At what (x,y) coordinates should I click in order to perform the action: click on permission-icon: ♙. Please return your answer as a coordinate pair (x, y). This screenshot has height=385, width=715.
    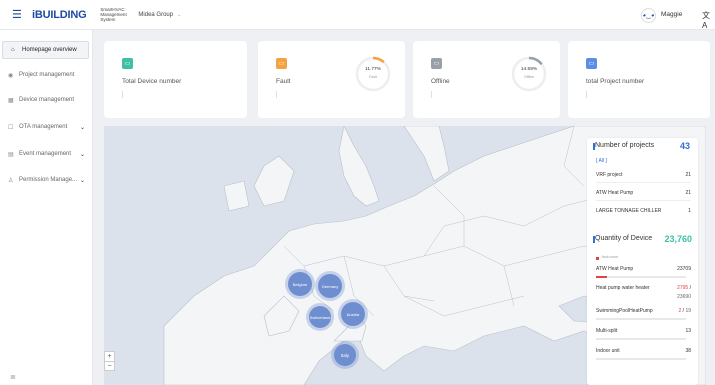
    Looking at the image, I should click on (11, 180).